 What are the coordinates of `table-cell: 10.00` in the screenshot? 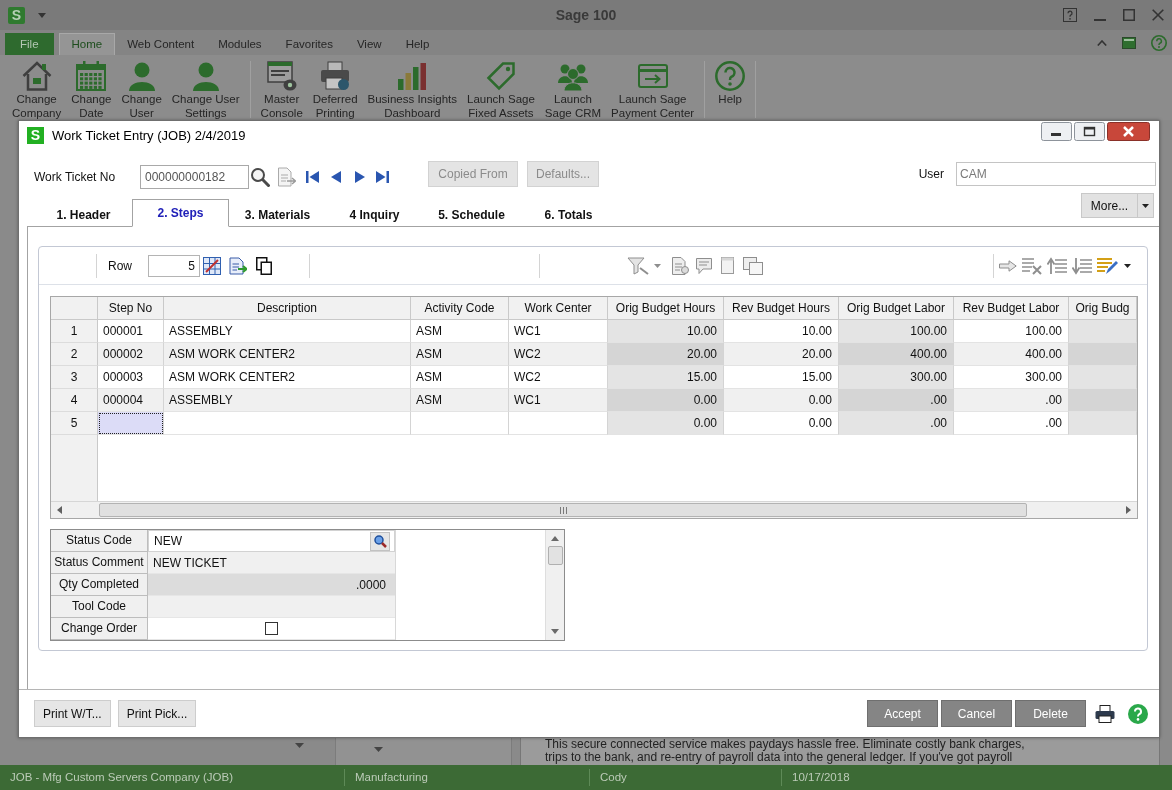 It's located at (781, 331).